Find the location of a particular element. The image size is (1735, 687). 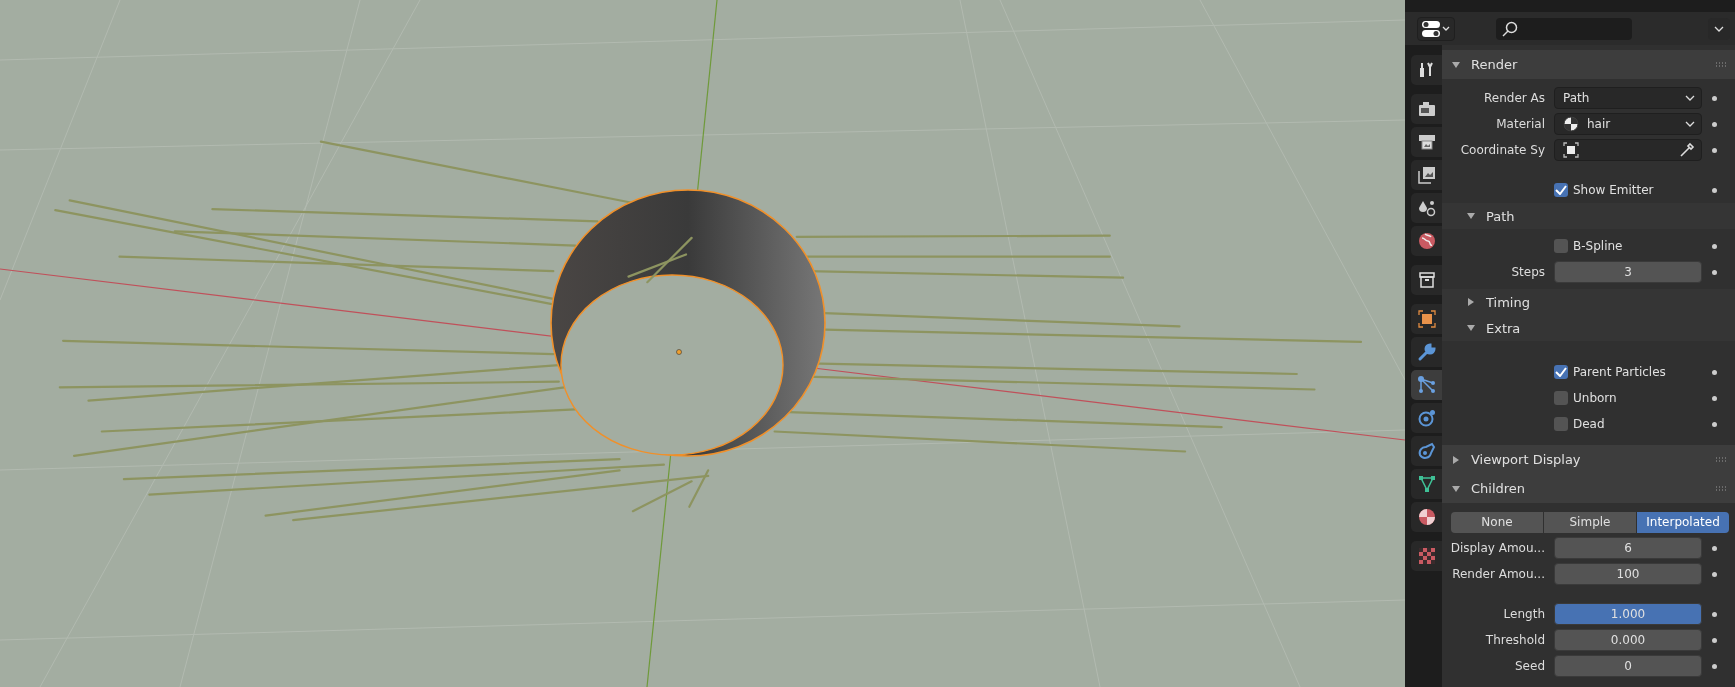

field-label: Render As is located at coordinates (1514, 98).